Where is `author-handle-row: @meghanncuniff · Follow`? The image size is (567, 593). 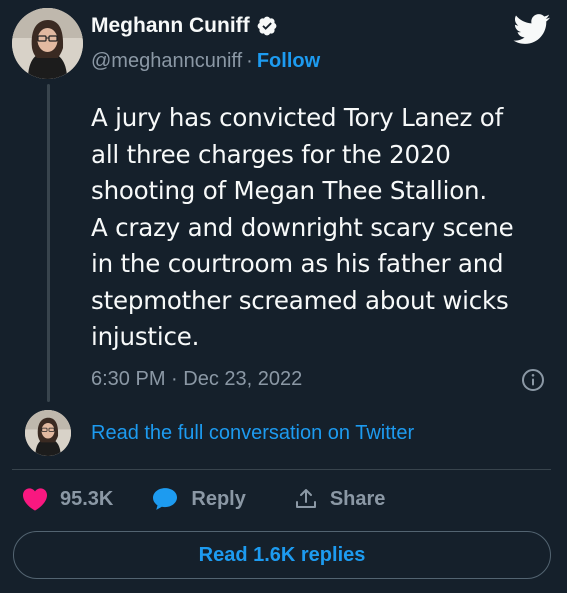 author-handle-row: @meghanncuniff · Follow is located at coordinates (205, 61).